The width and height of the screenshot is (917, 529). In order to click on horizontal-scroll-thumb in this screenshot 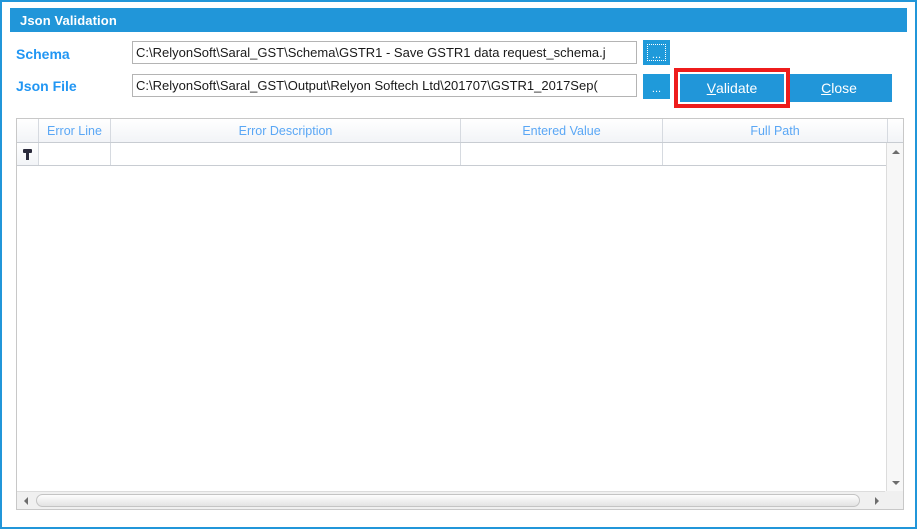, I will do `click(448, 500)`.